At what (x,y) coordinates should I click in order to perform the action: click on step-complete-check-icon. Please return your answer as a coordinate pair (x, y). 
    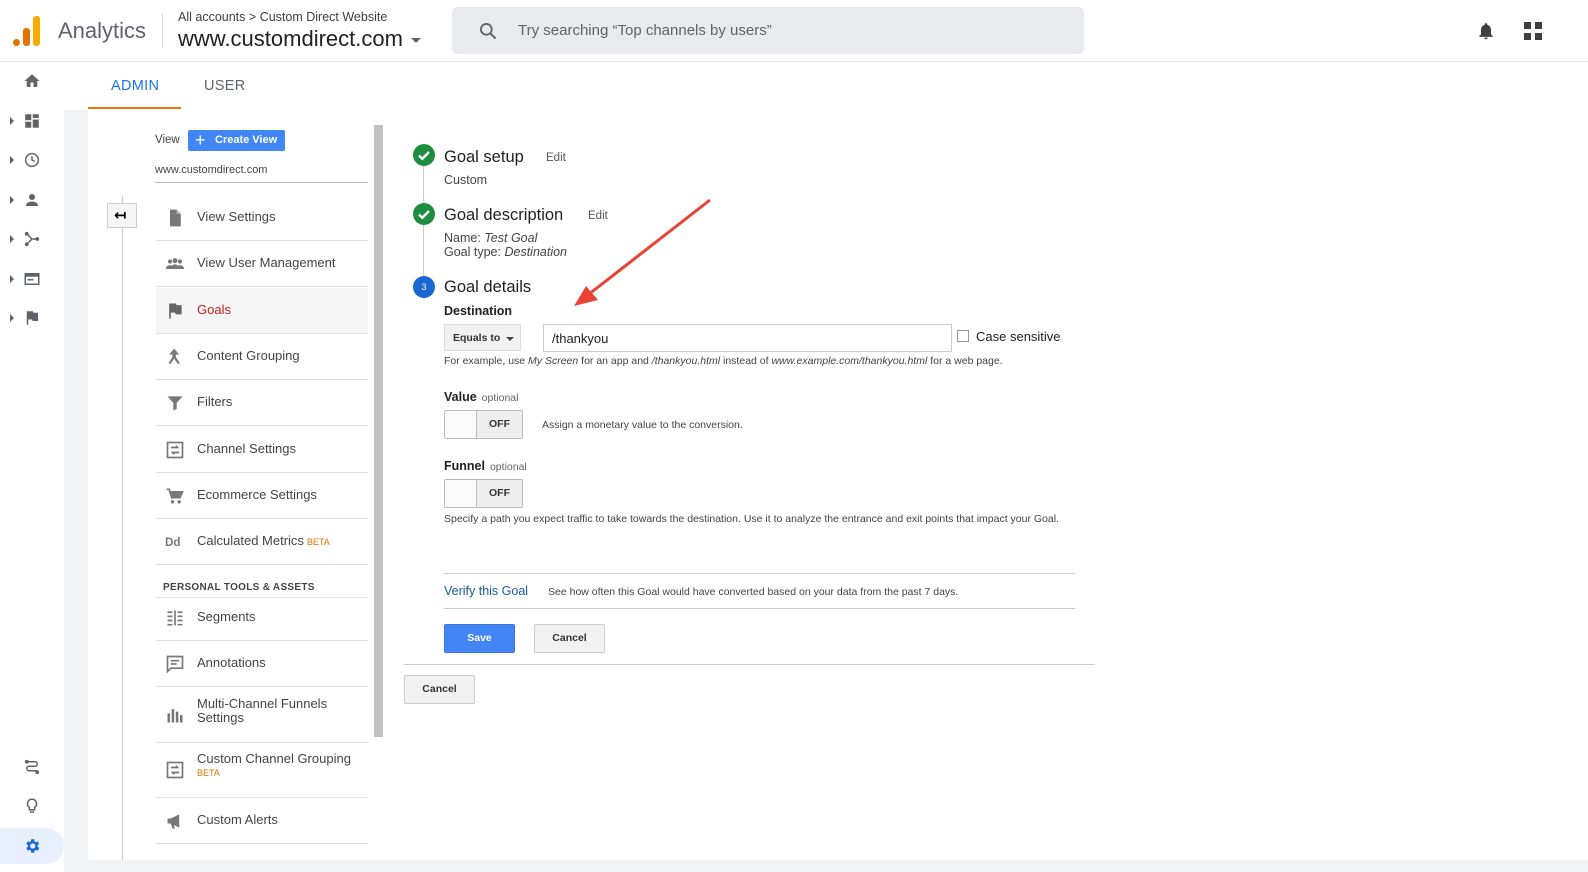
    Looking at the image, I should click on (424, 155).